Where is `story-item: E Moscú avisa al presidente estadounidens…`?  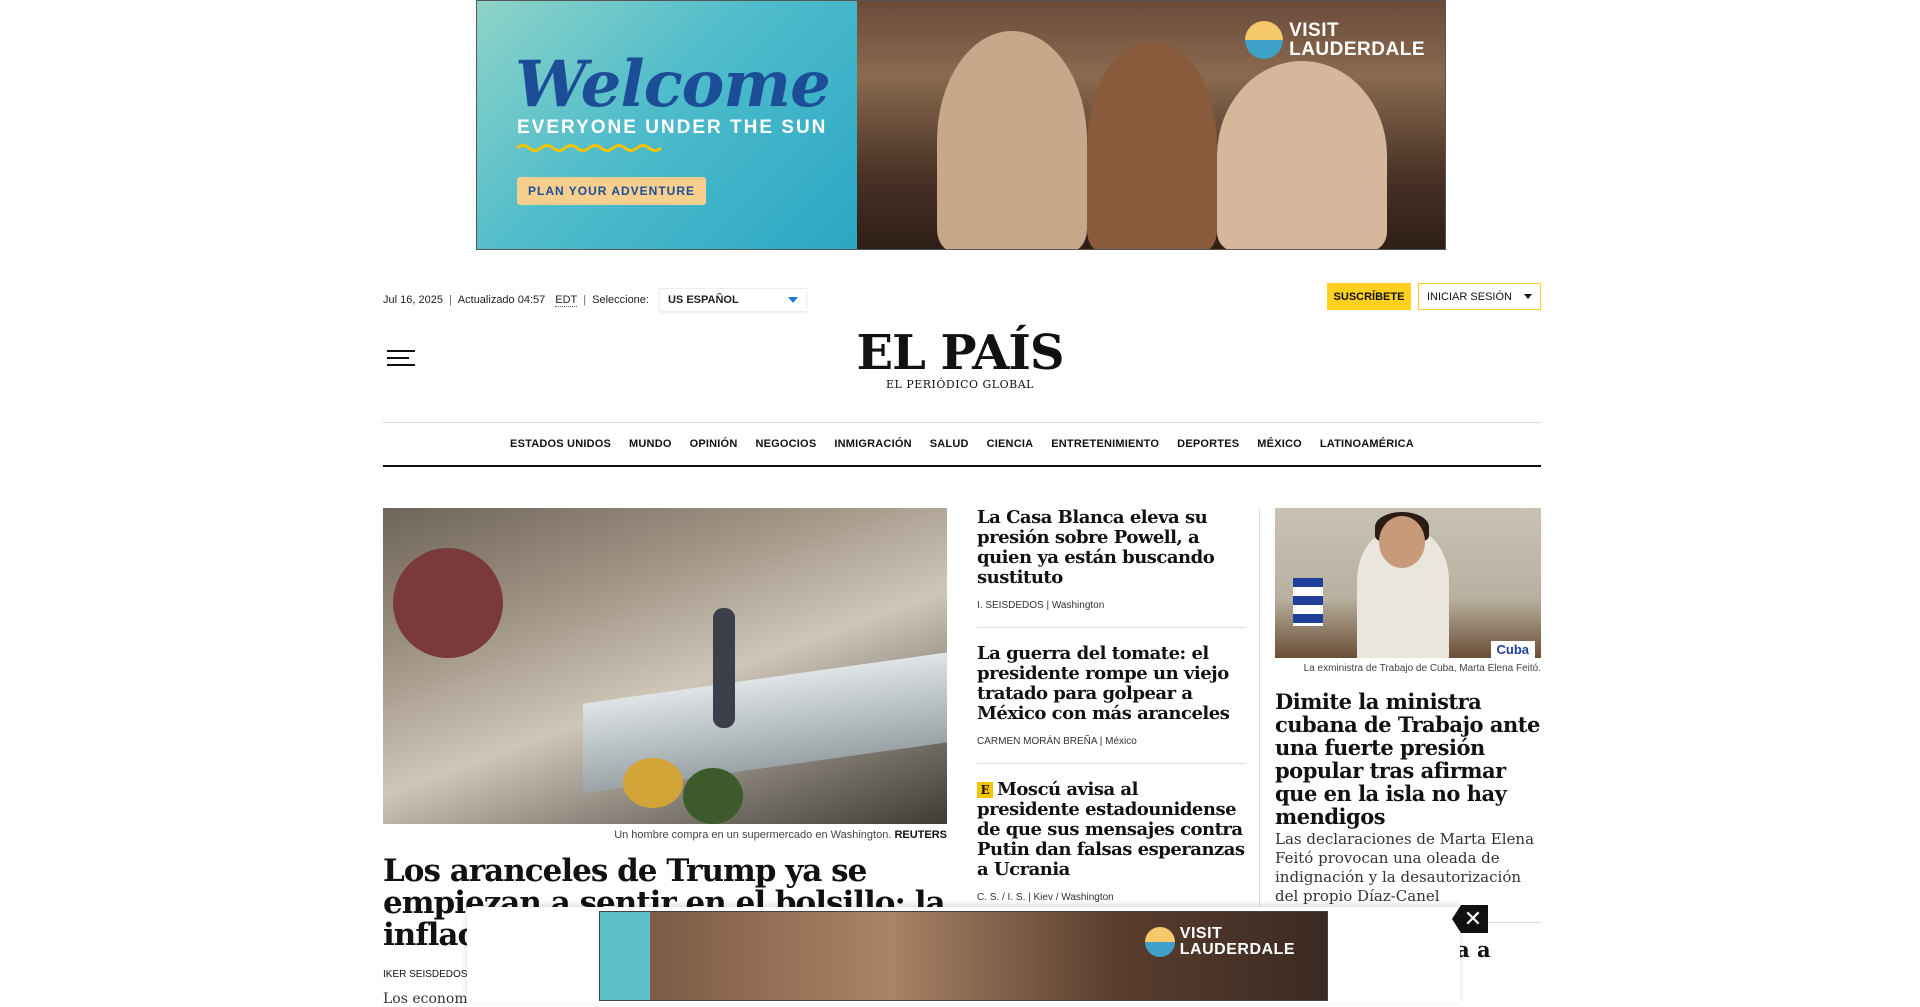 story-item: E Moscú avisa al presidente estadounidens… is located at coordinates (1111, 850).